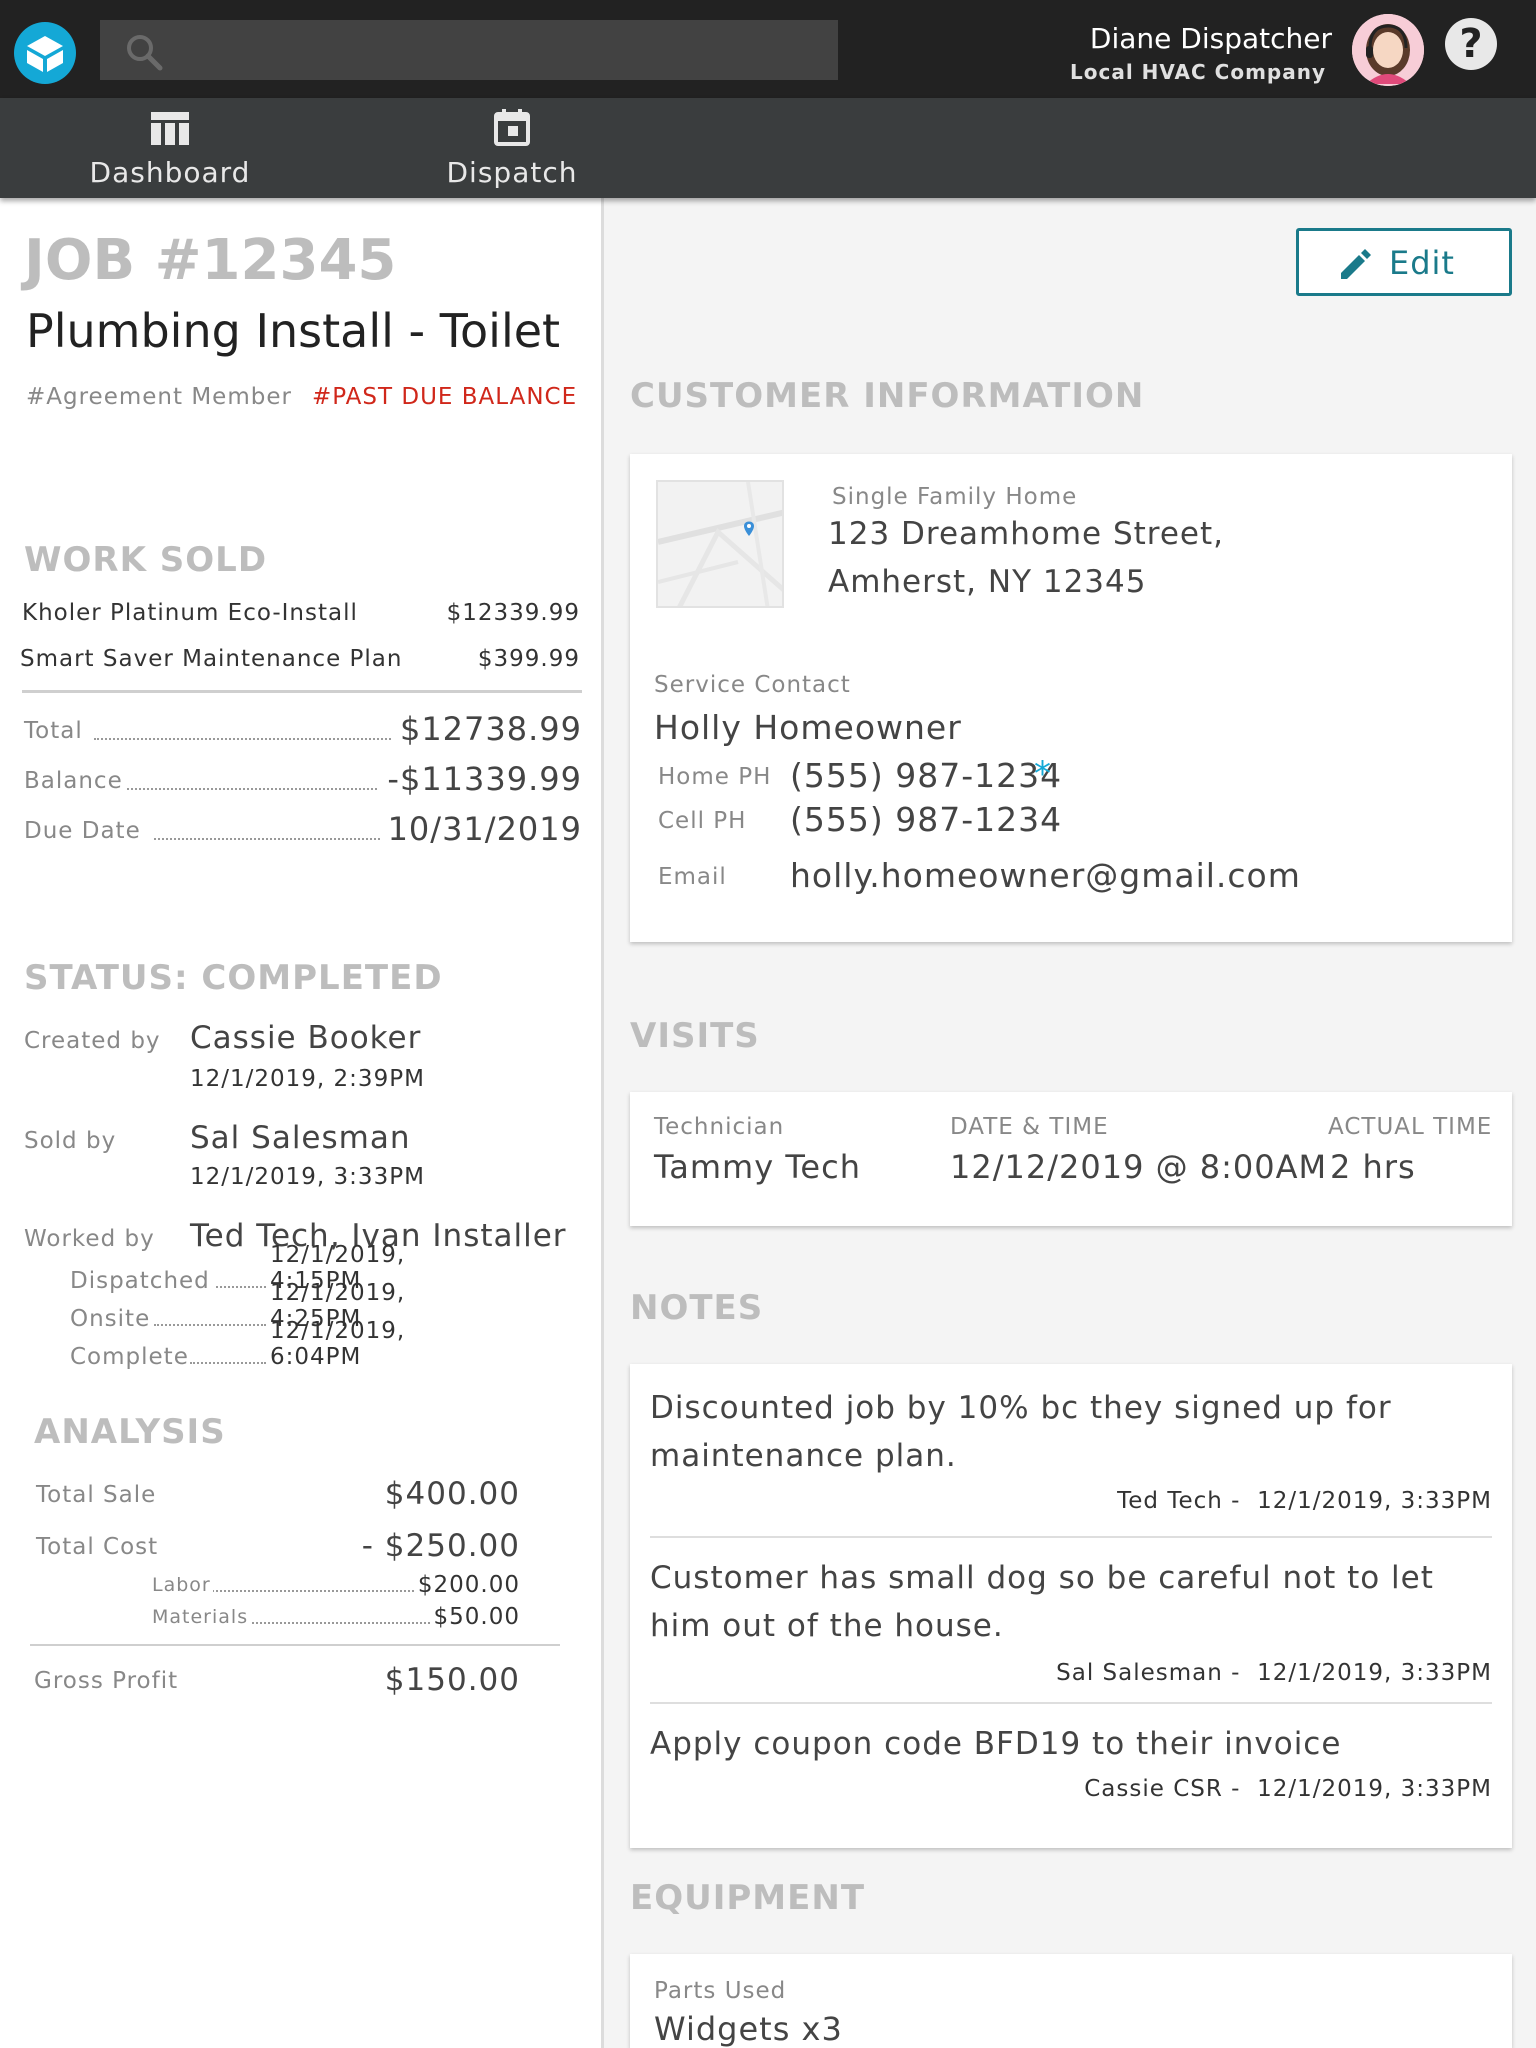  What do you see at coordinates (467, 1585) in the screenshot?
I see `labor-value: $200.00` at bounding box center [467, 1585].